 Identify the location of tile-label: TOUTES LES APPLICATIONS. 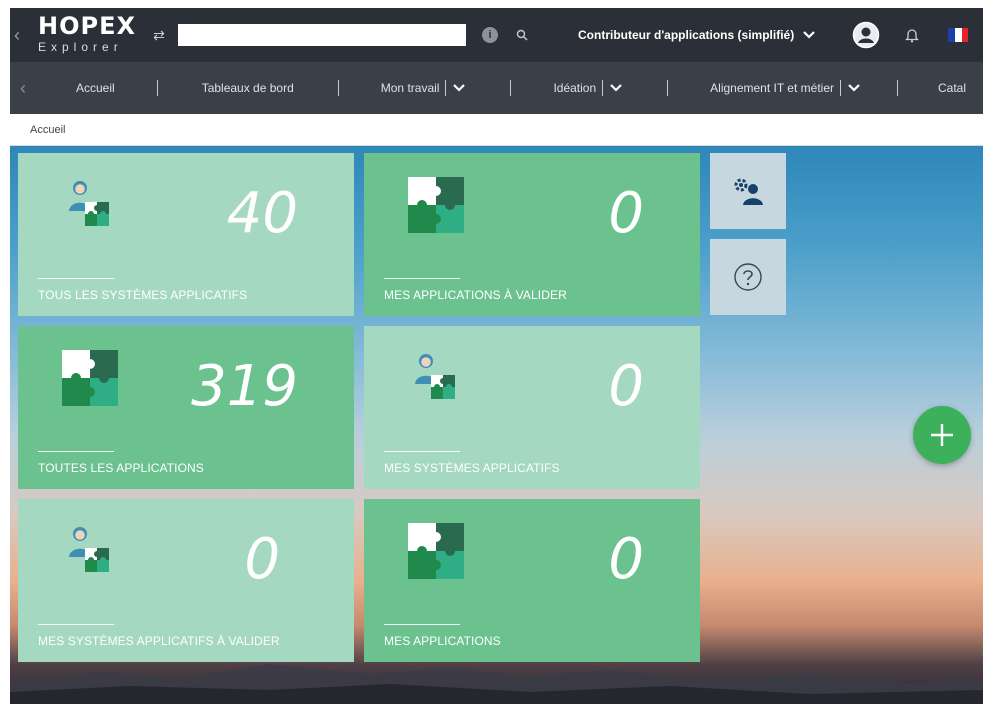
(121, 468).